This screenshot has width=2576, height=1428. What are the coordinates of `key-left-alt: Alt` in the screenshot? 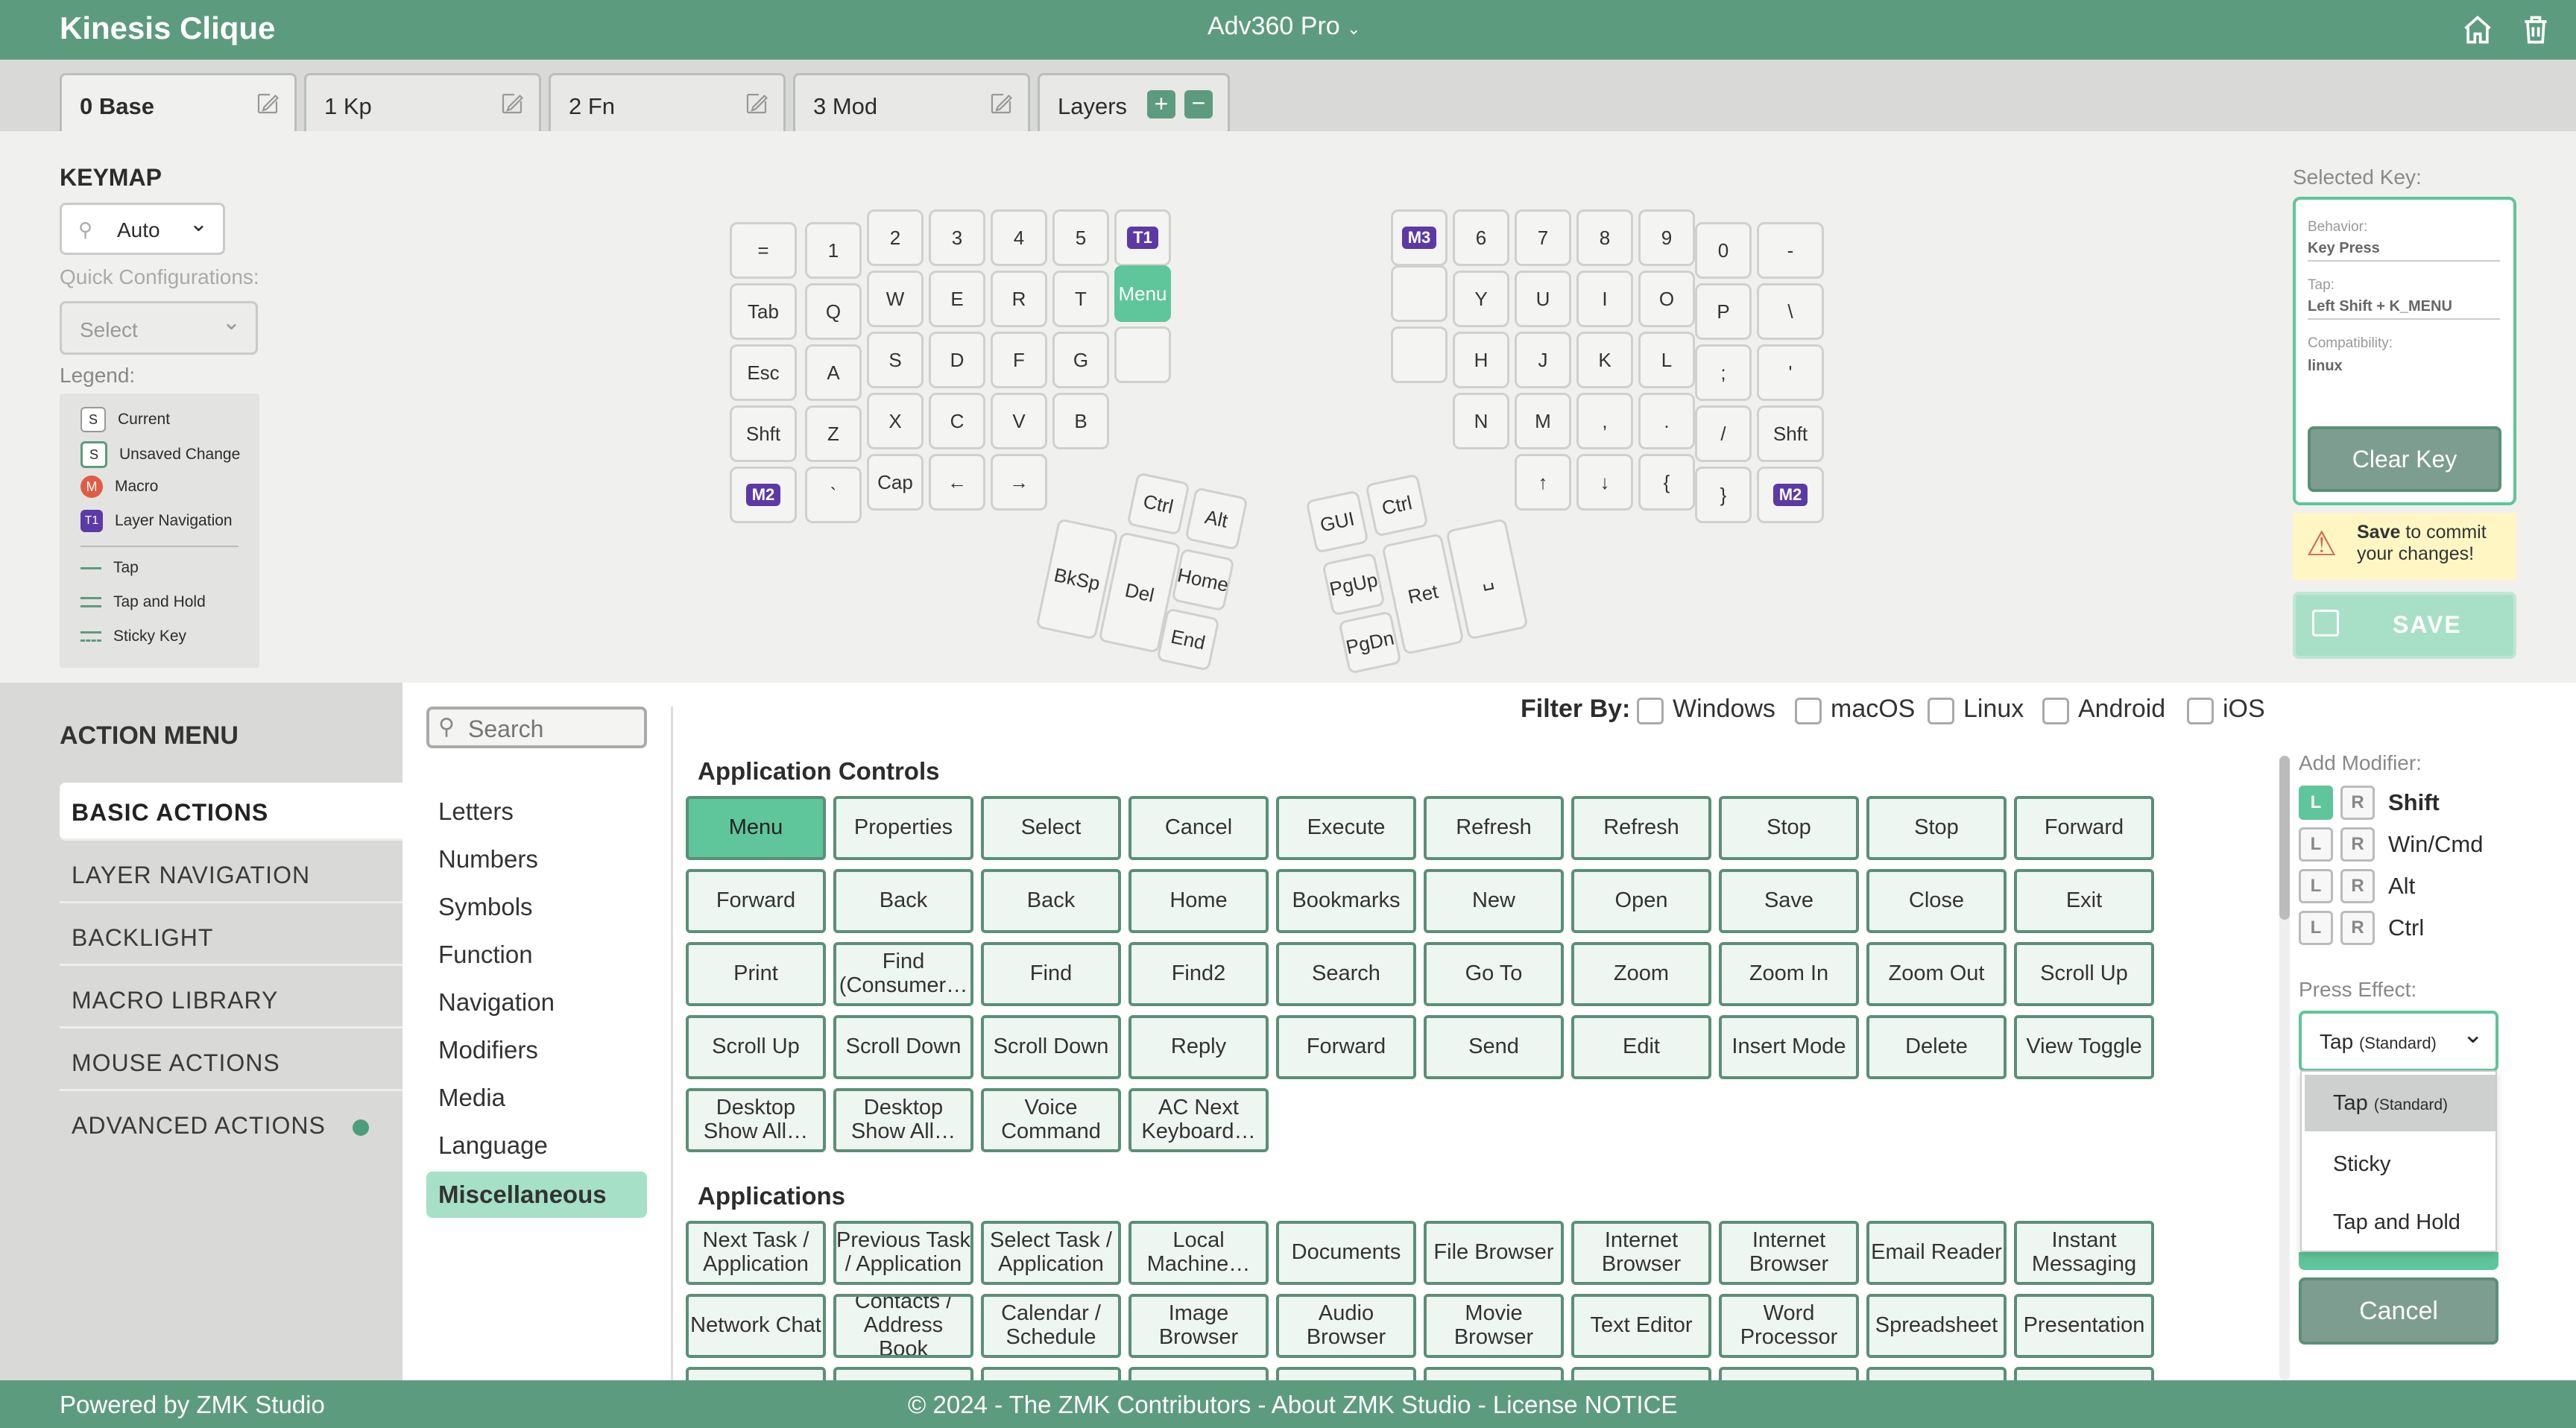 It's located at (1216, 519).